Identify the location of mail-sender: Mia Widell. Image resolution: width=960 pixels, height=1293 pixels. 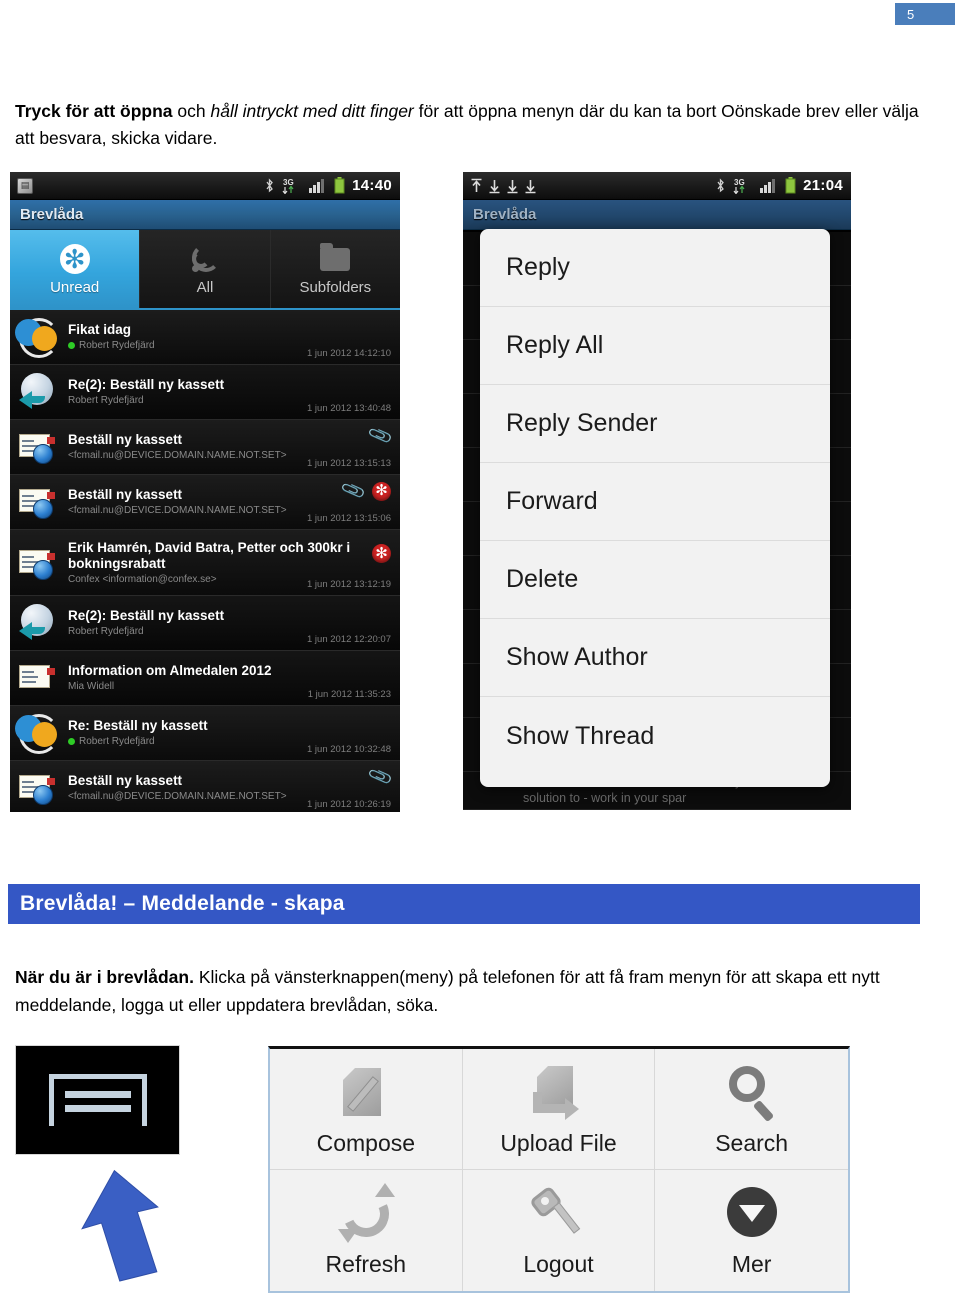
(91, 686).